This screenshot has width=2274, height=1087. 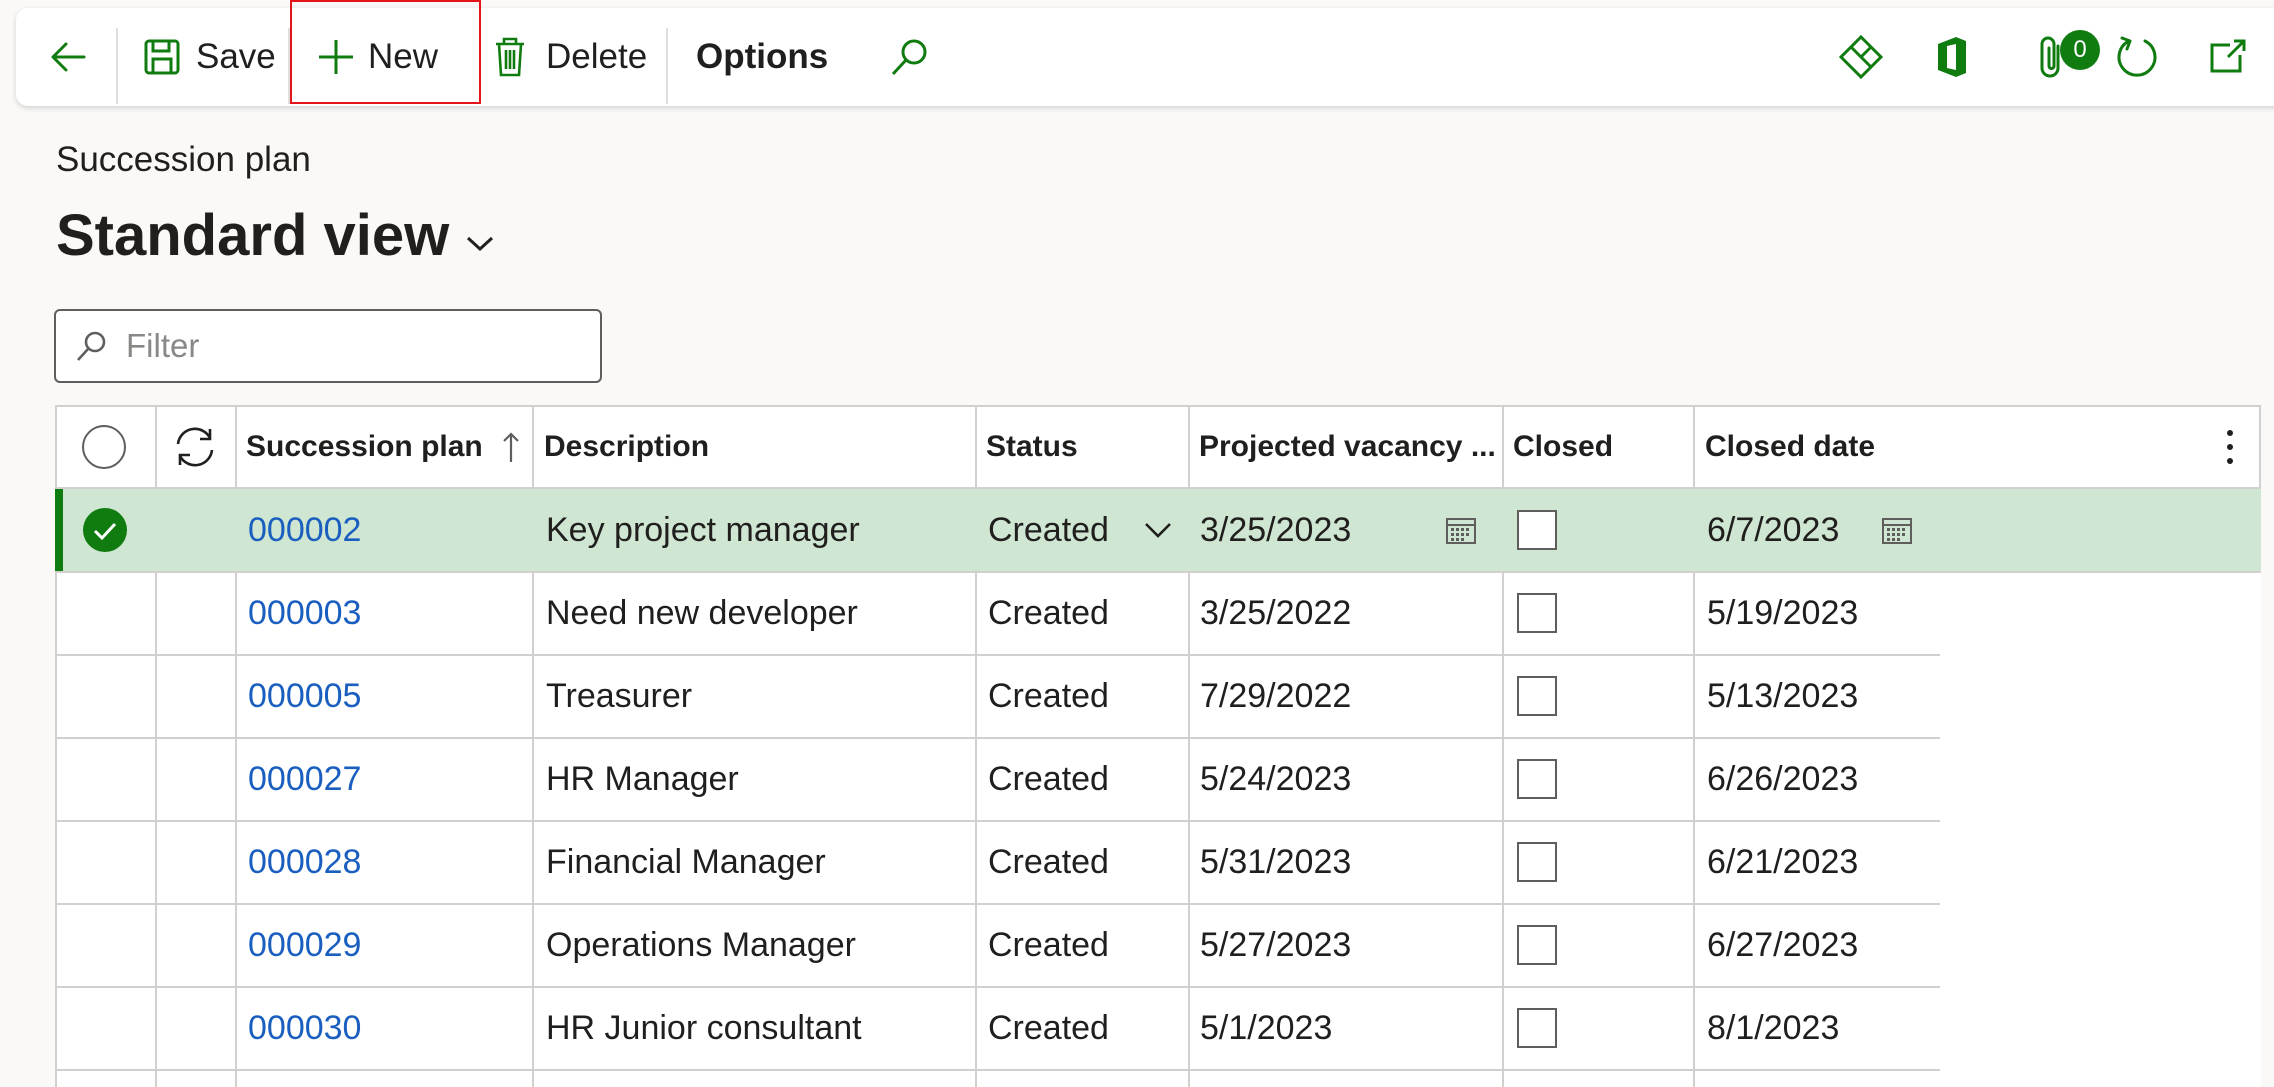 I want to click on column-header-label: Status, so click(x=1032, y=446).